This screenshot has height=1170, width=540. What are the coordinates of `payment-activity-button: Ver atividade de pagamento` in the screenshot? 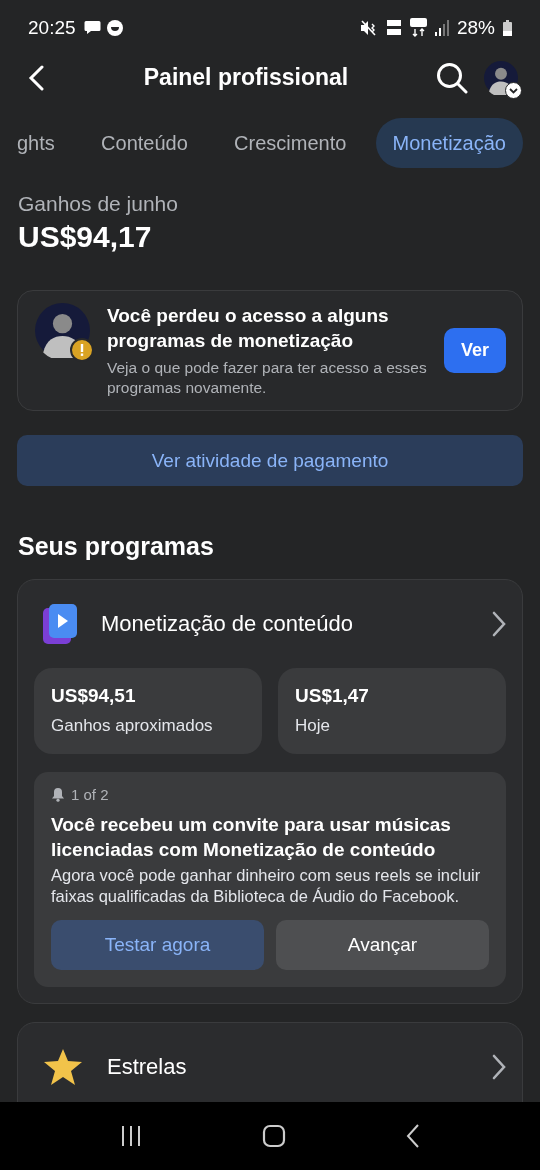 It's located at (270, 460).